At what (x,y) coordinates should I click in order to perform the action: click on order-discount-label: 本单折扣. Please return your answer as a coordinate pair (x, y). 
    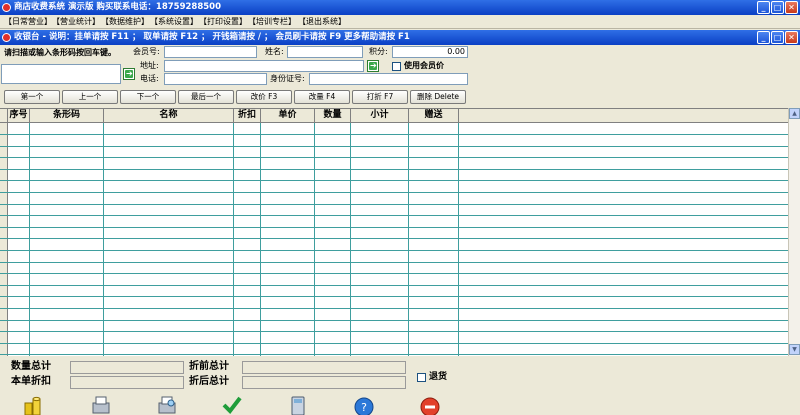
    Looking at the image, I should click on (31, 381).